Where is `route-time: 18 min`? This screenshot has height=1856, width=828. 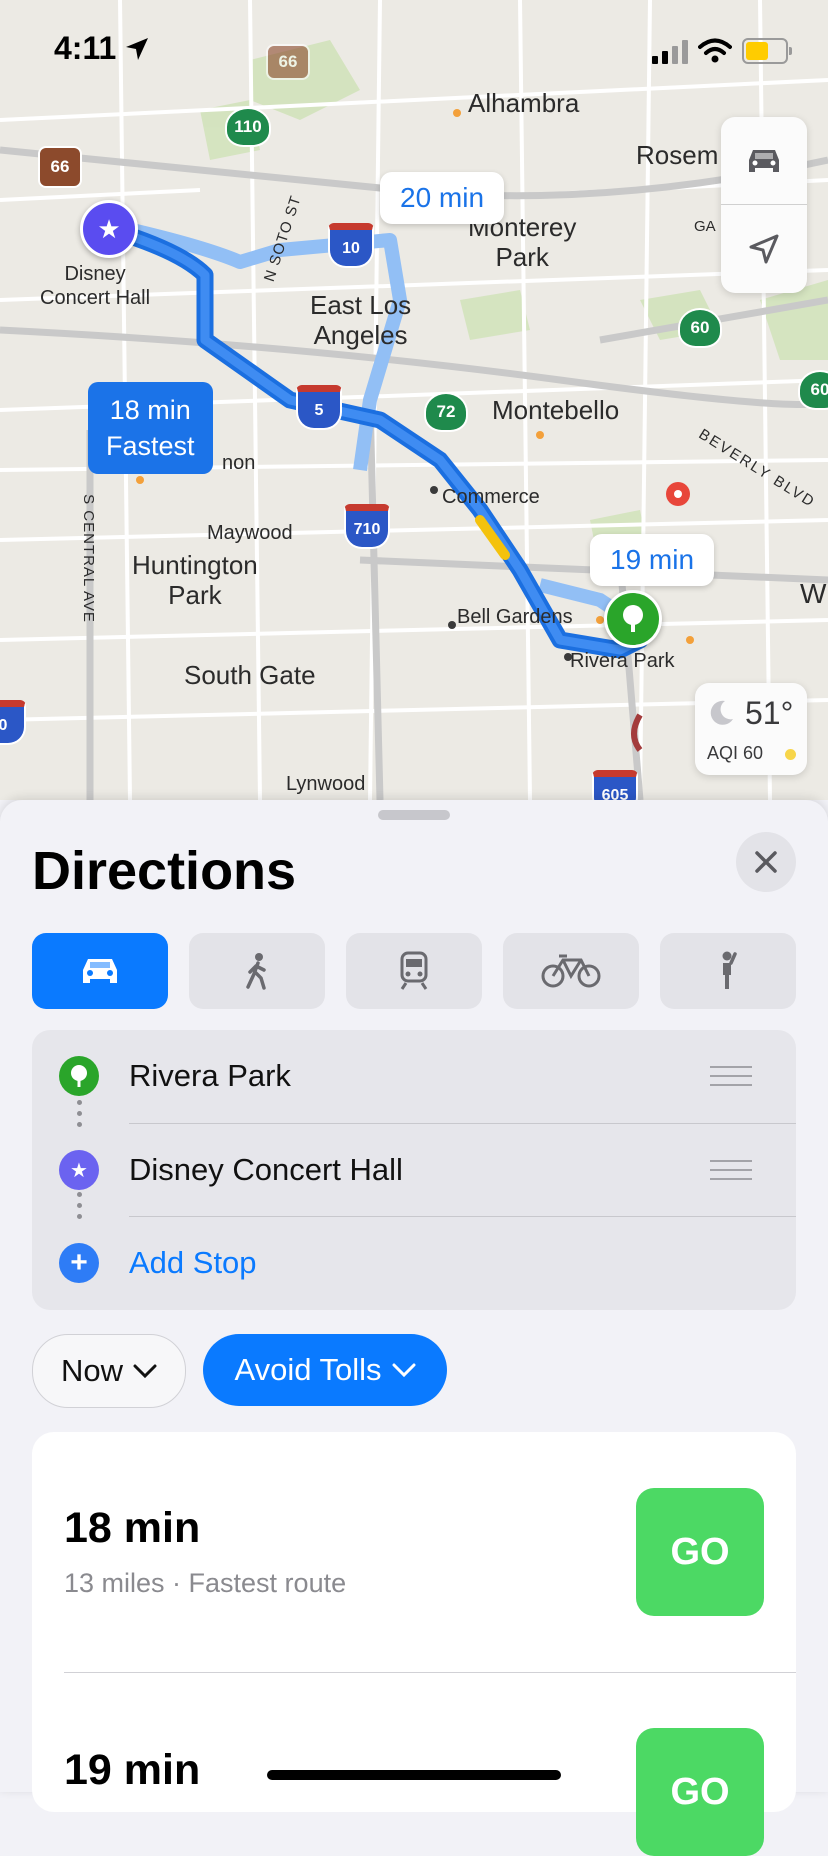
route-time: 18 min is located at coordinates (132, 1528).